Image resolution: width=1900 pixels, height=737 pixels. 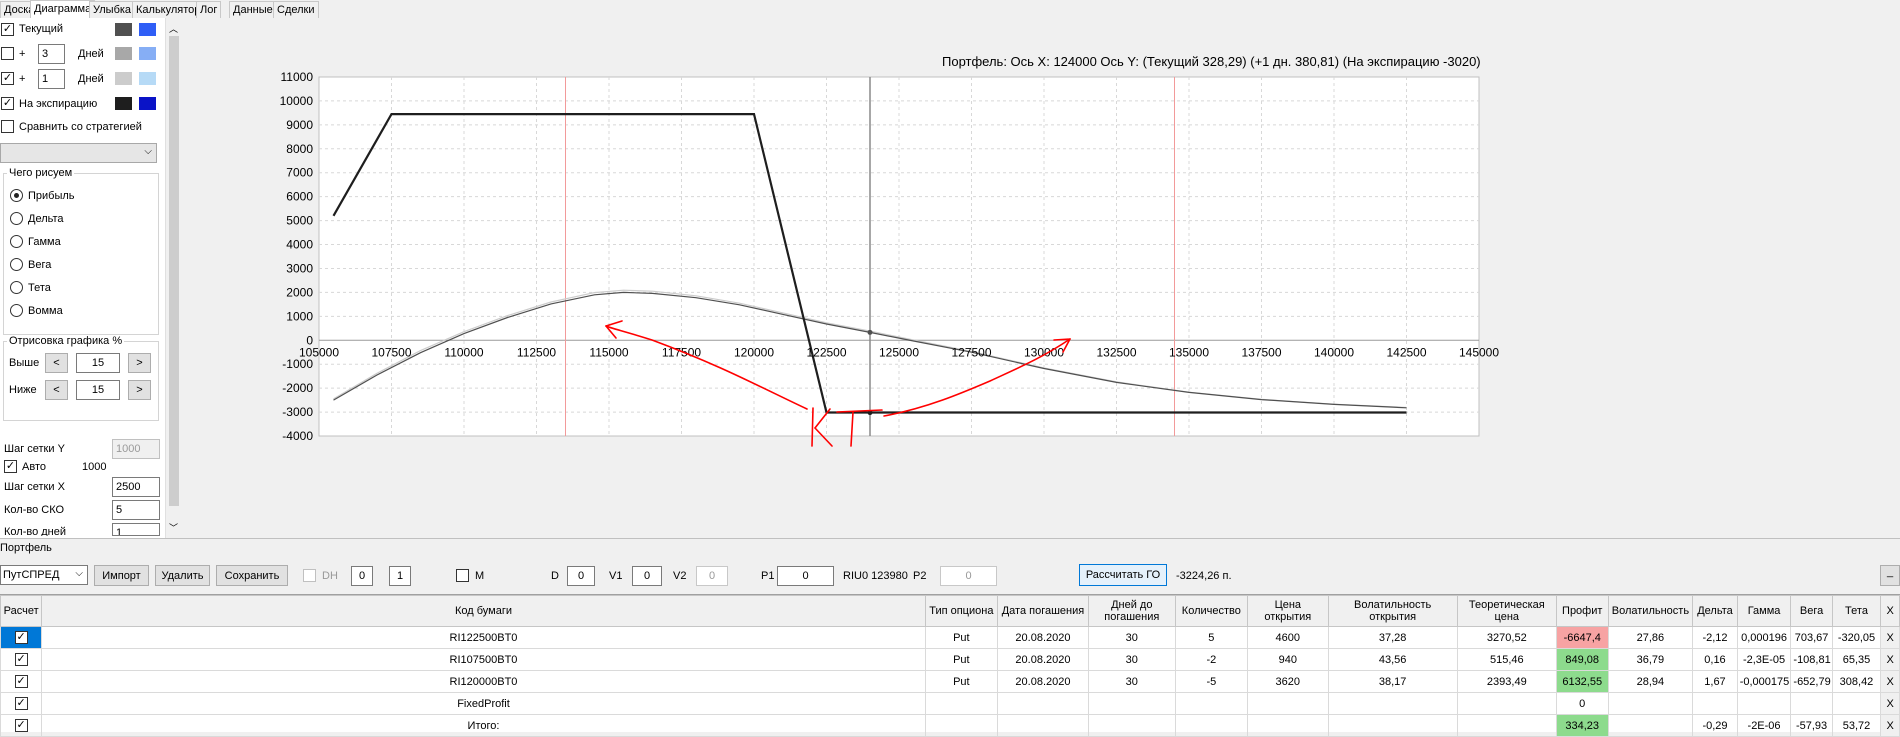 I want to click on v1-label: V1, so click(x=616, y=576).